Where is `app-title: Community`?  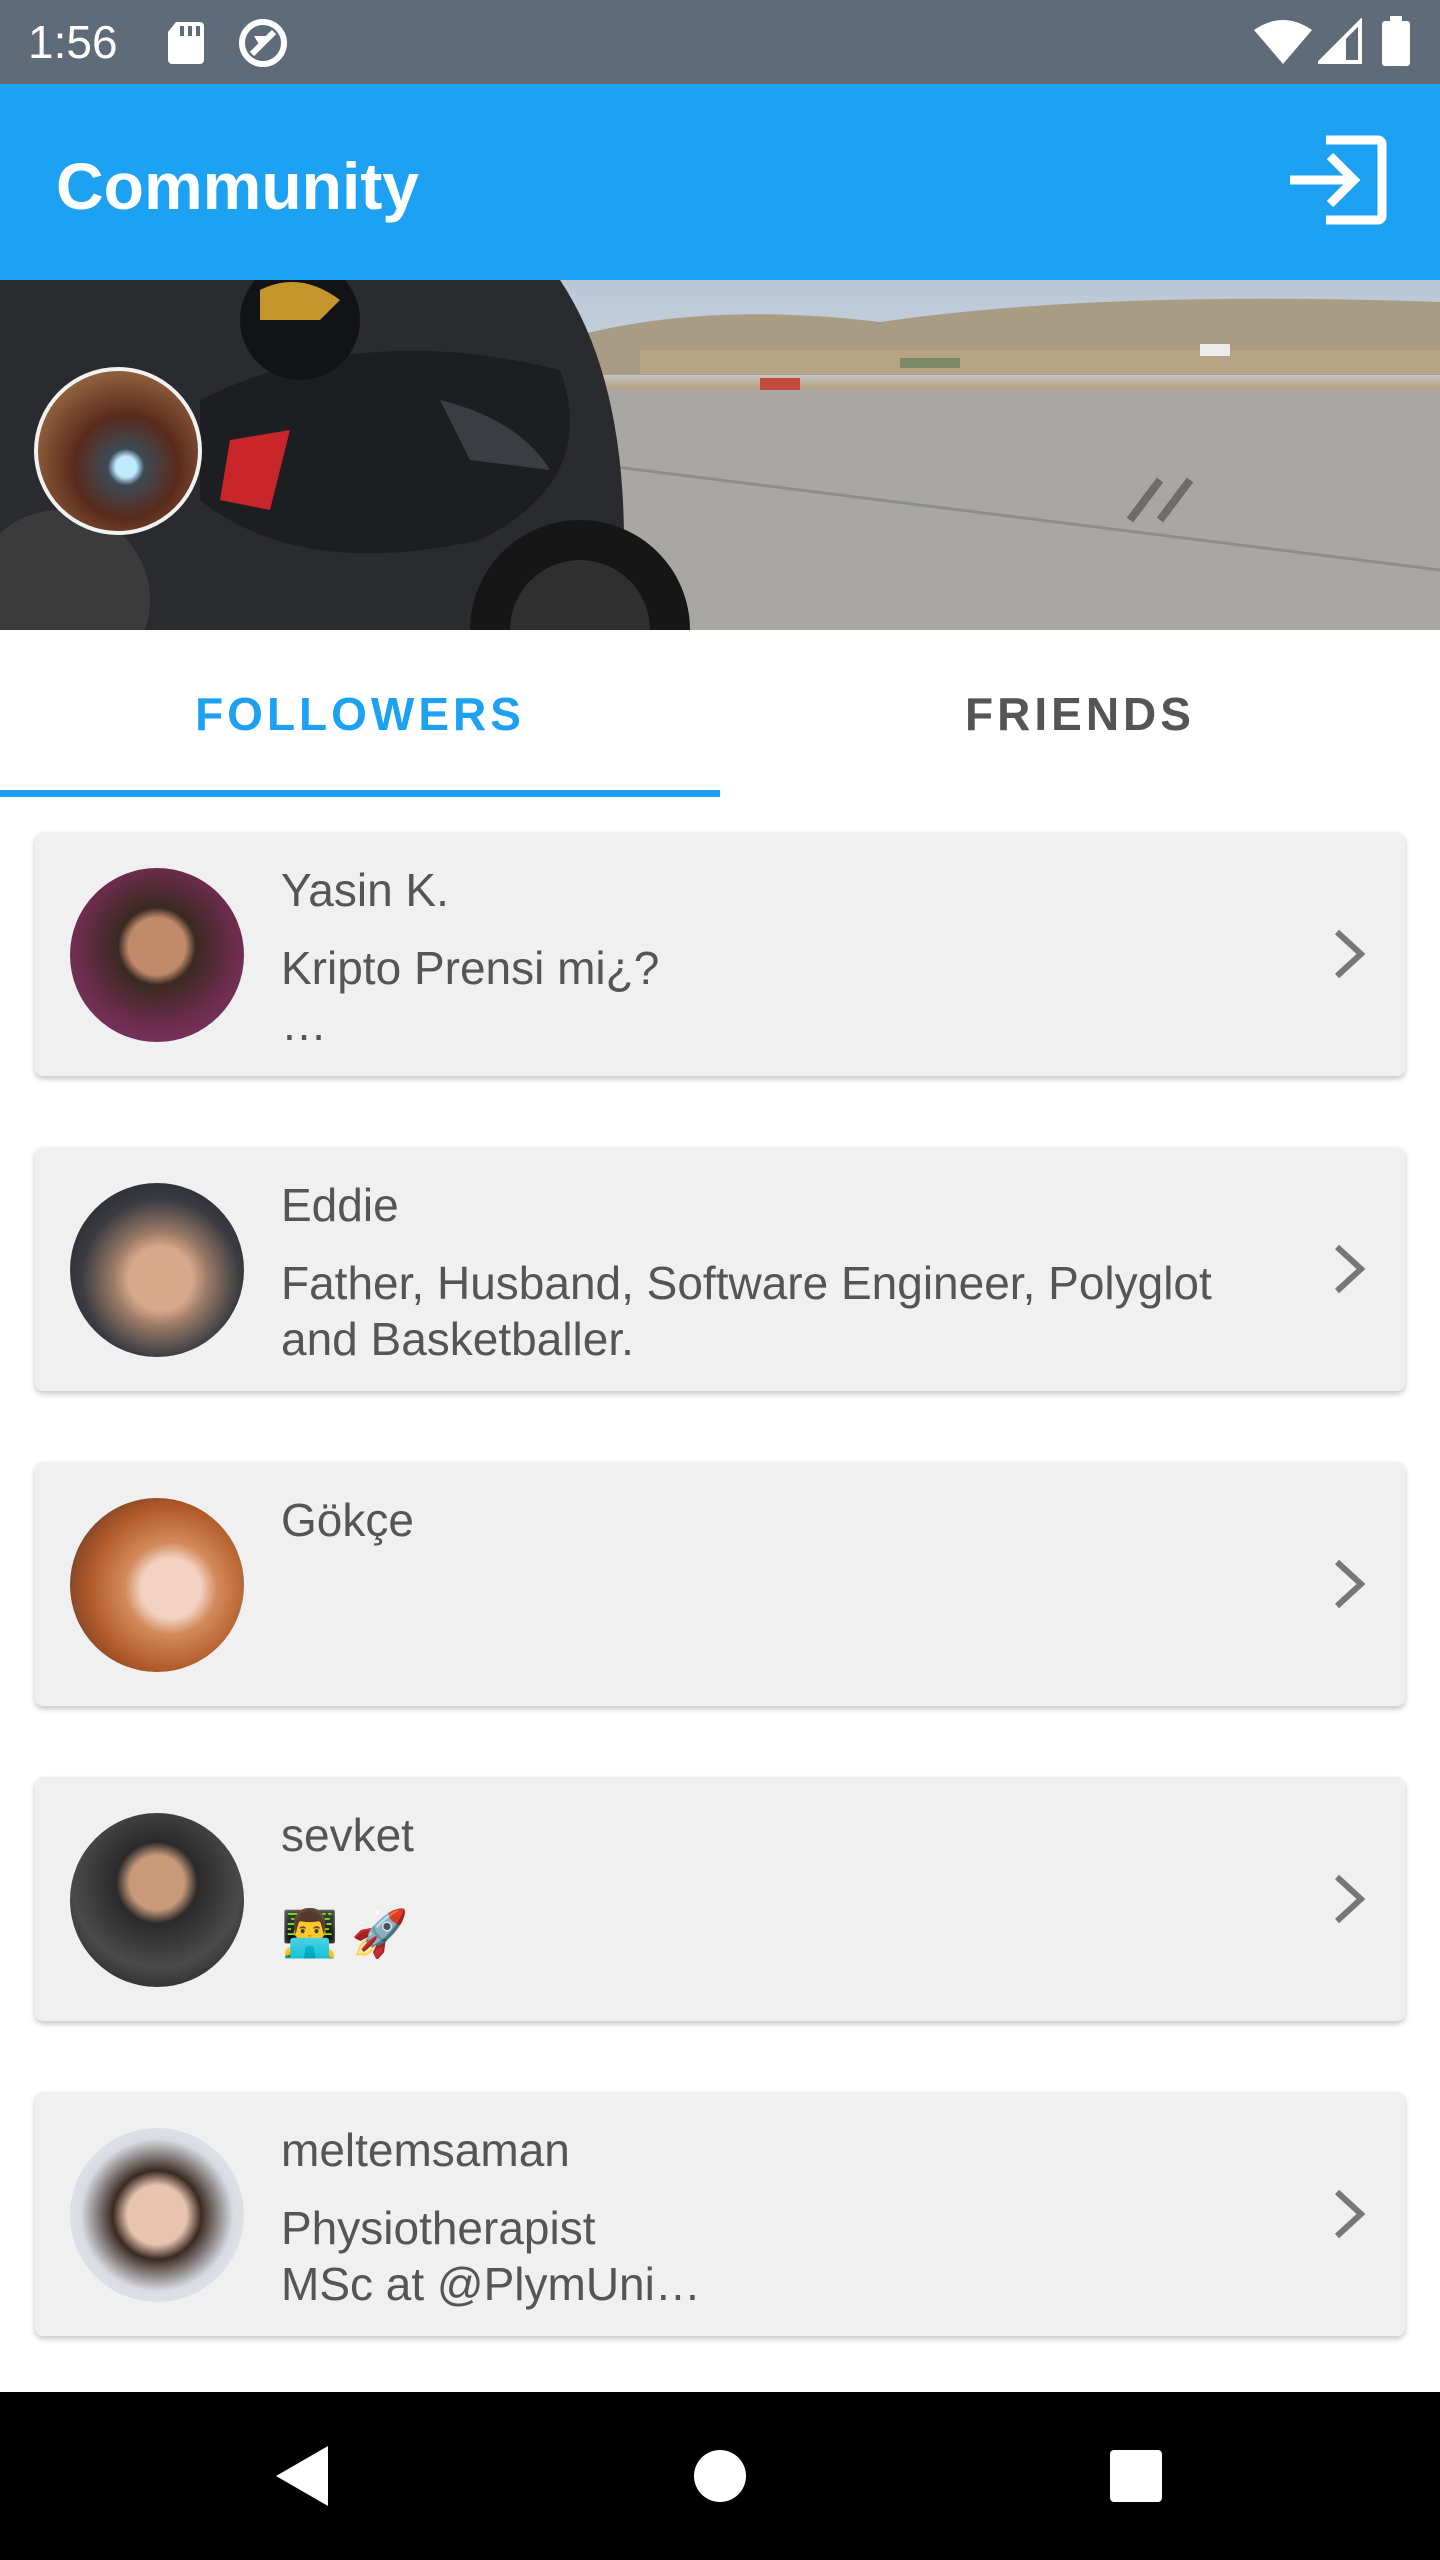 app-title: Community is located at coordinates (237, 186).